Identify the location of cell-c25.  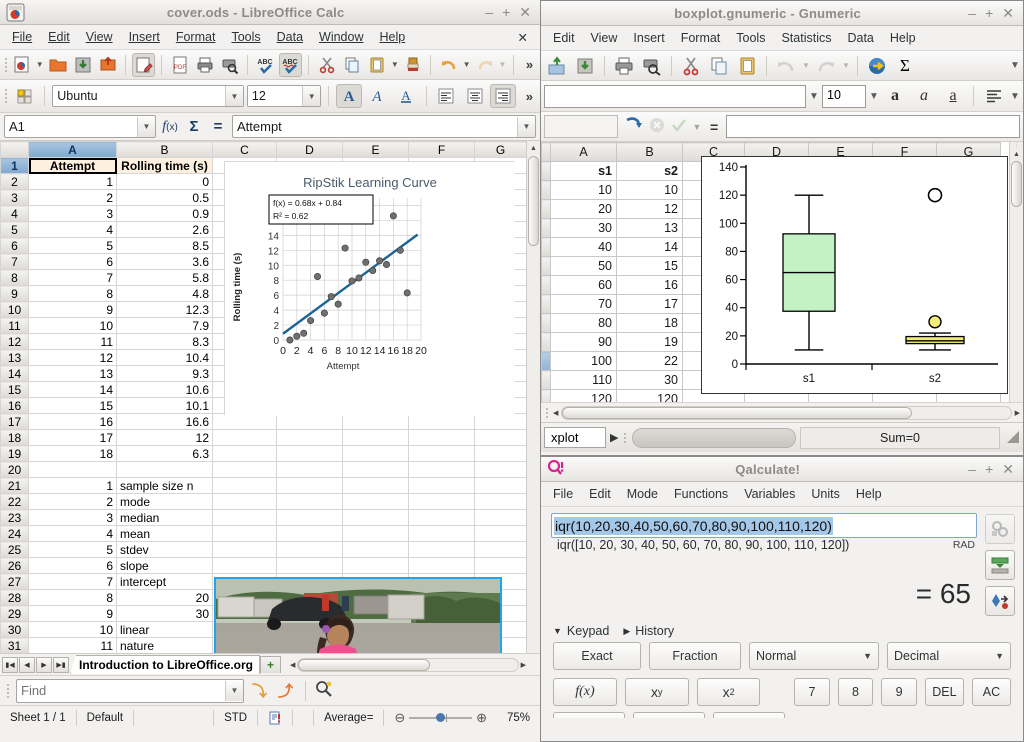
(244, 549).